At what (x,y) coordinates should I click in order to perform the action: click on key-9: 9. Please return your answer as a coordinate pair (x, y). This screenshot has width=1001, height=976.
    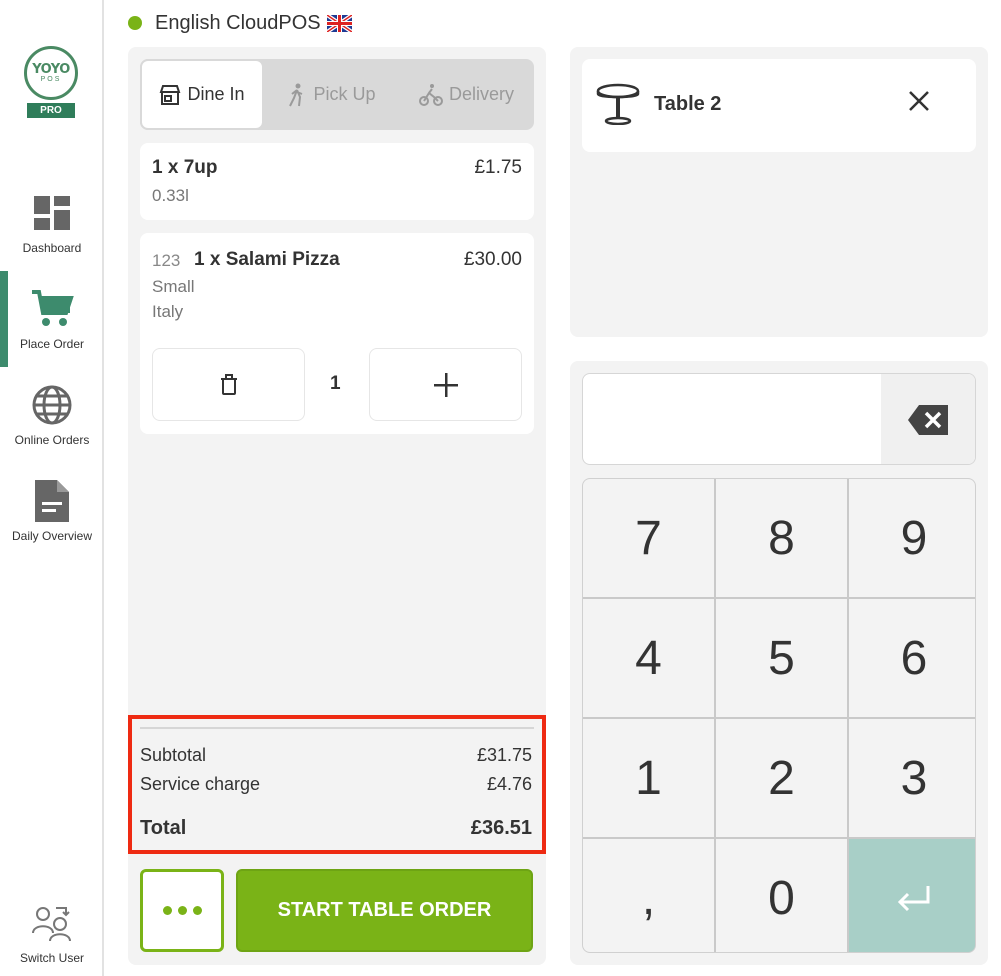
    Looking at the image, I should click on (912, 538).